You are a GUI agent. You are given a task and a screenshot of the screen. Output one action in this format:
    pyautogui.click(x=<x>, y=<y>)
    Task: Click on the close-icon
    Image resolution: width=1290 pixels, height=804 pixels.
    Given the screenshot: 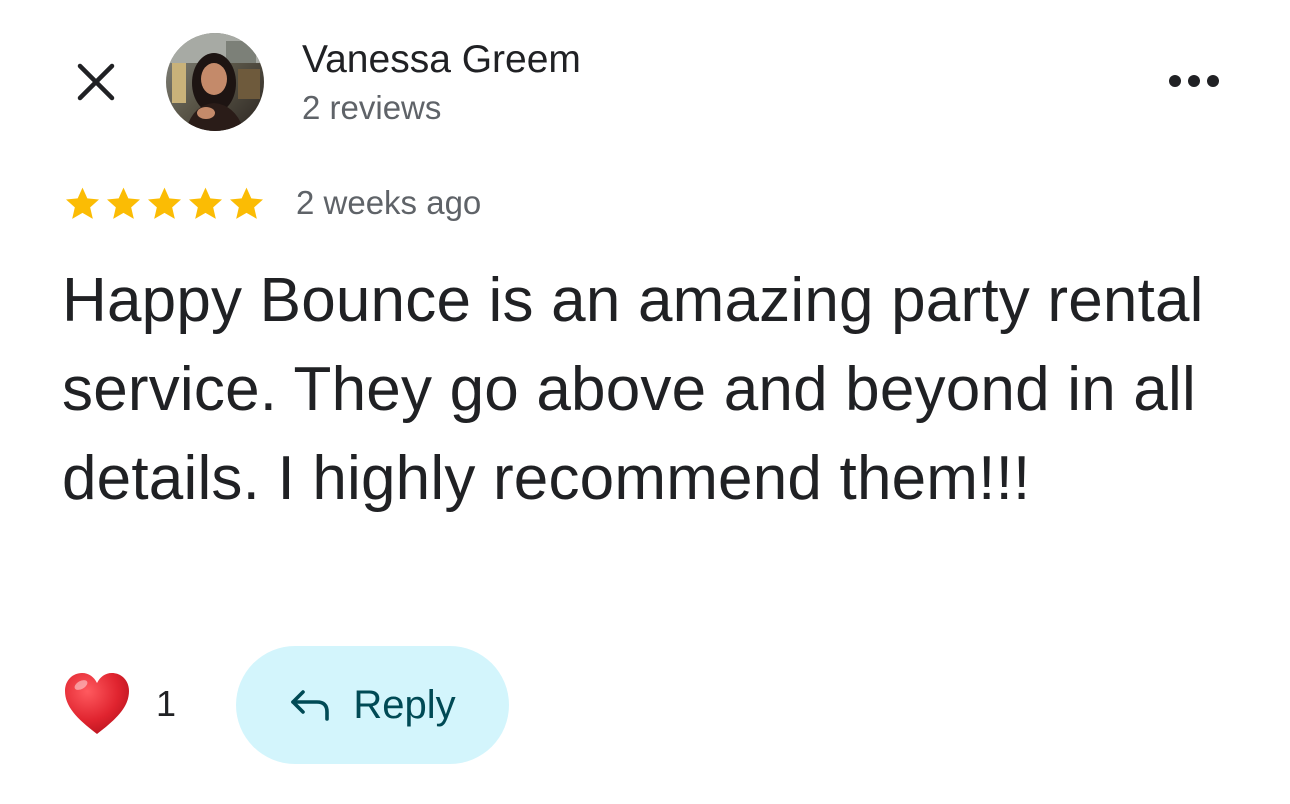 What is the action you would take?
    pyautogui.click(x=96, y=82)
    